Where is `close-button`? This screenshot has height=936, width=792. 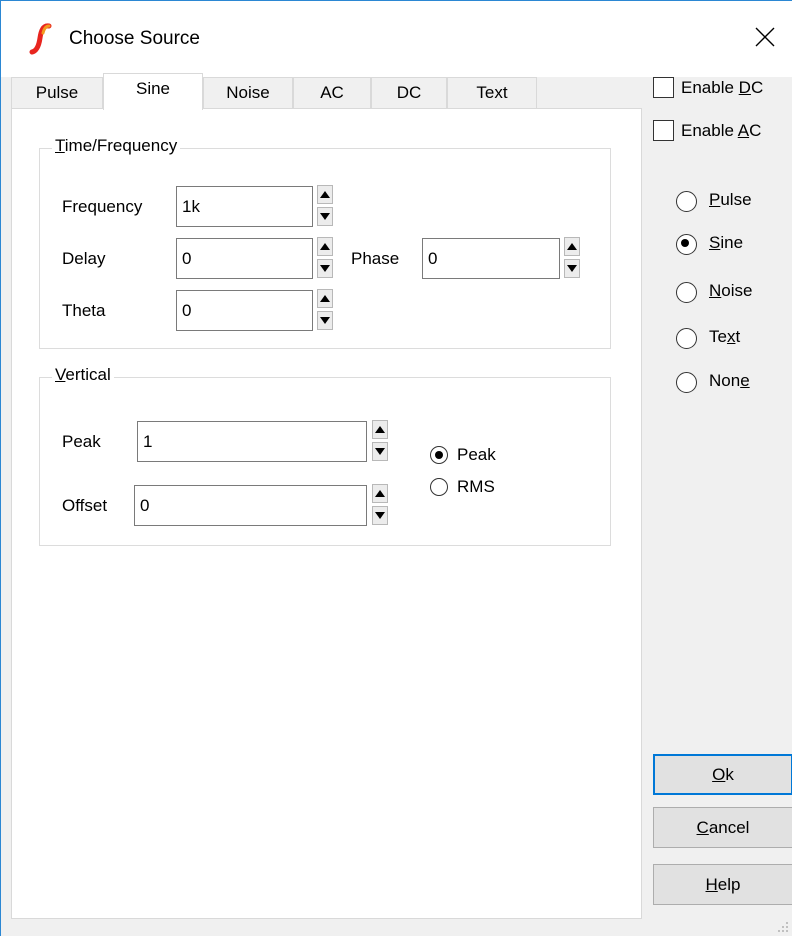
close-button is located at coordinates (764, 37).